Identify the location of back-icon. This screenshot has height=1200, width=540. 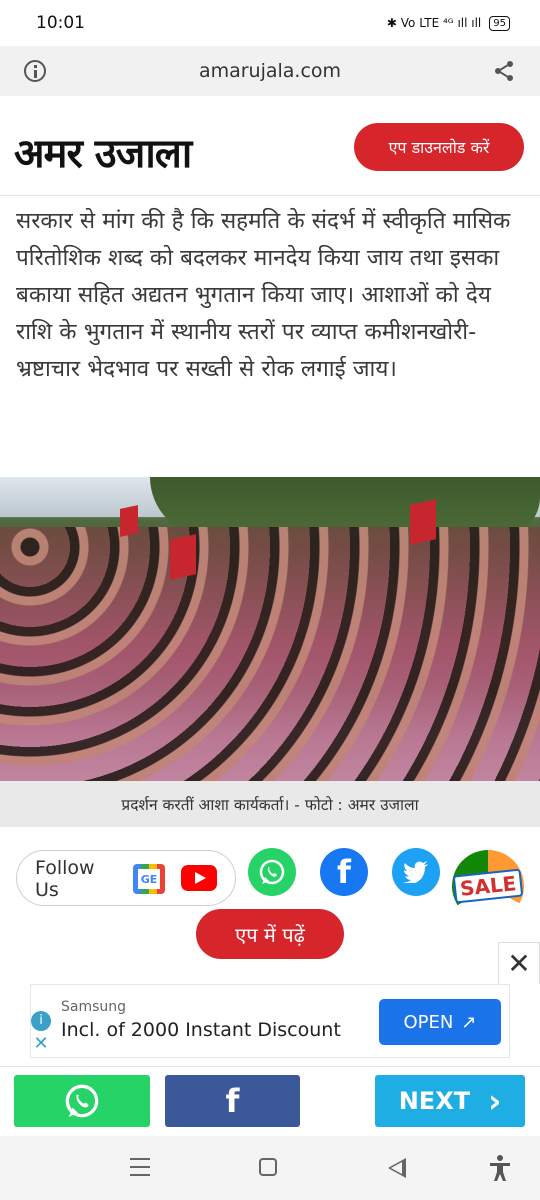
(397, 1168).